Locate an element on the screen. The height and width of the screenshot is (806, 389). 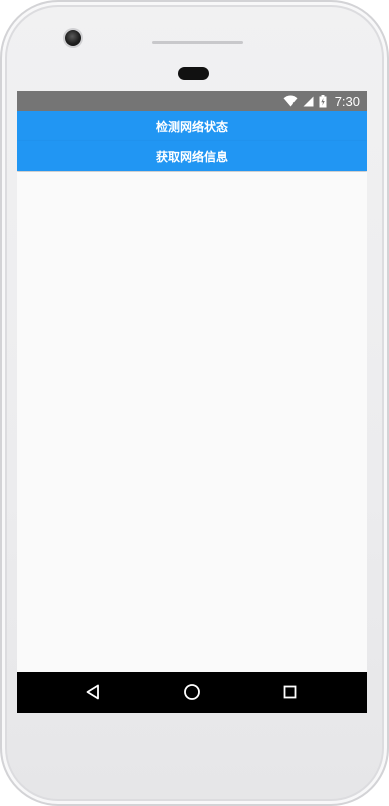
navigation-bar is located at coordinates (192, 692).